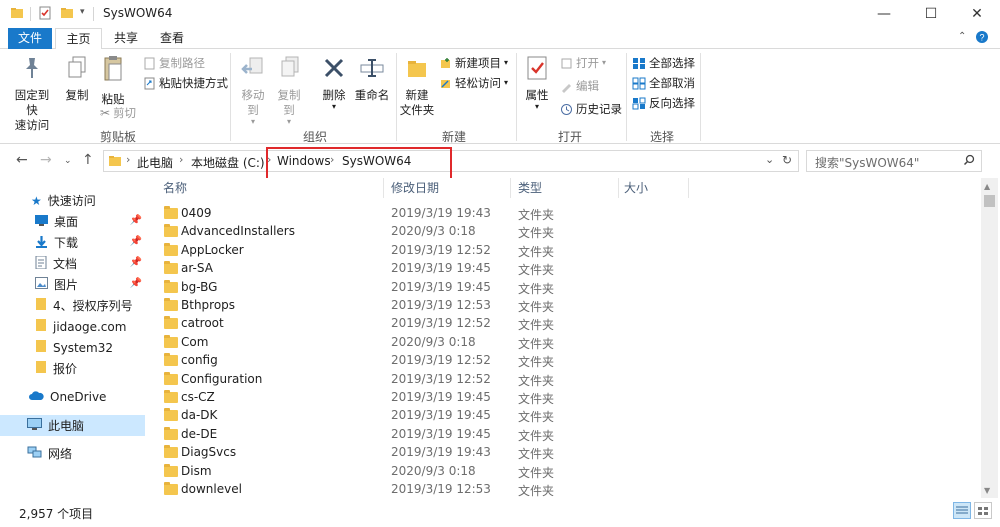  What do you see at coordinates (372, 79) in the screenshot?
I see `rename-button: 重命名` at bounding box center [372, 79].